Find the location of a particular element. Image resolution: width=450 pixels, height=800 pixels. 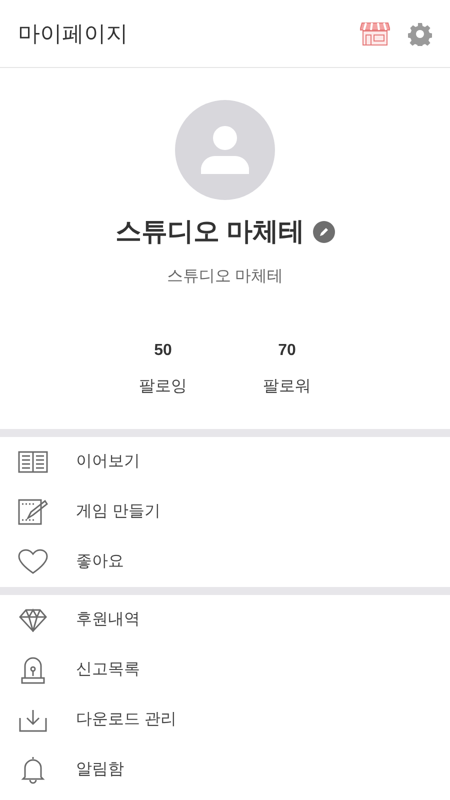

avatar-icon is located at coordinates (225, 150).